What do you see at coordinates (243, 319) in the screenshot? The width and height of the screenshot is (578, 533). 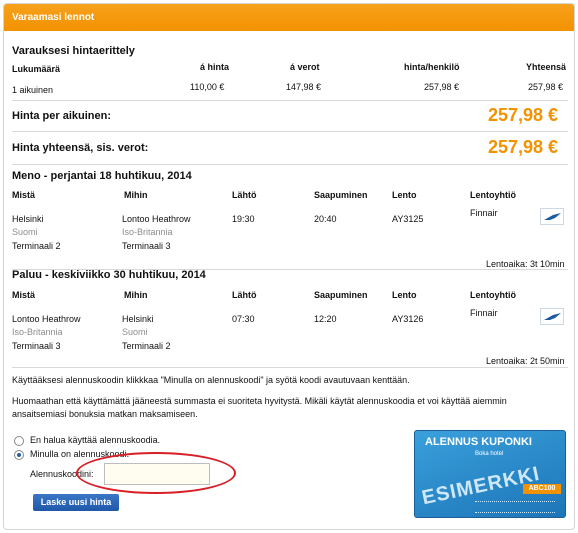 I see `return-dep: 07:30` at bounding box center [243, 319].